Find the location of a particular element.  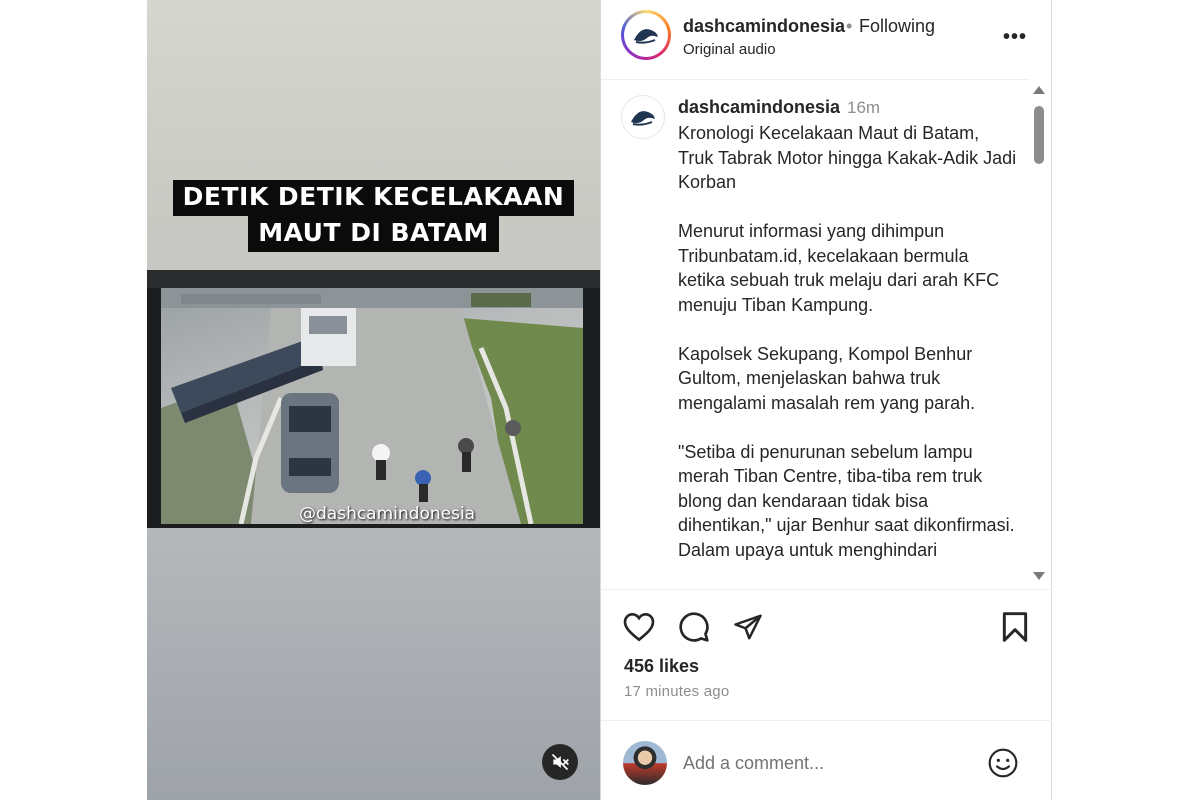

save-button is located at coordinates (1015, 627).